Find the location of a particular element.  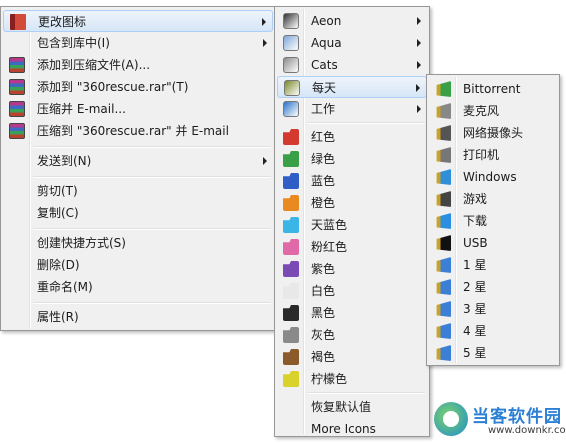

menu-item-copy: 复制(C) is located at coordinates (138, 213).